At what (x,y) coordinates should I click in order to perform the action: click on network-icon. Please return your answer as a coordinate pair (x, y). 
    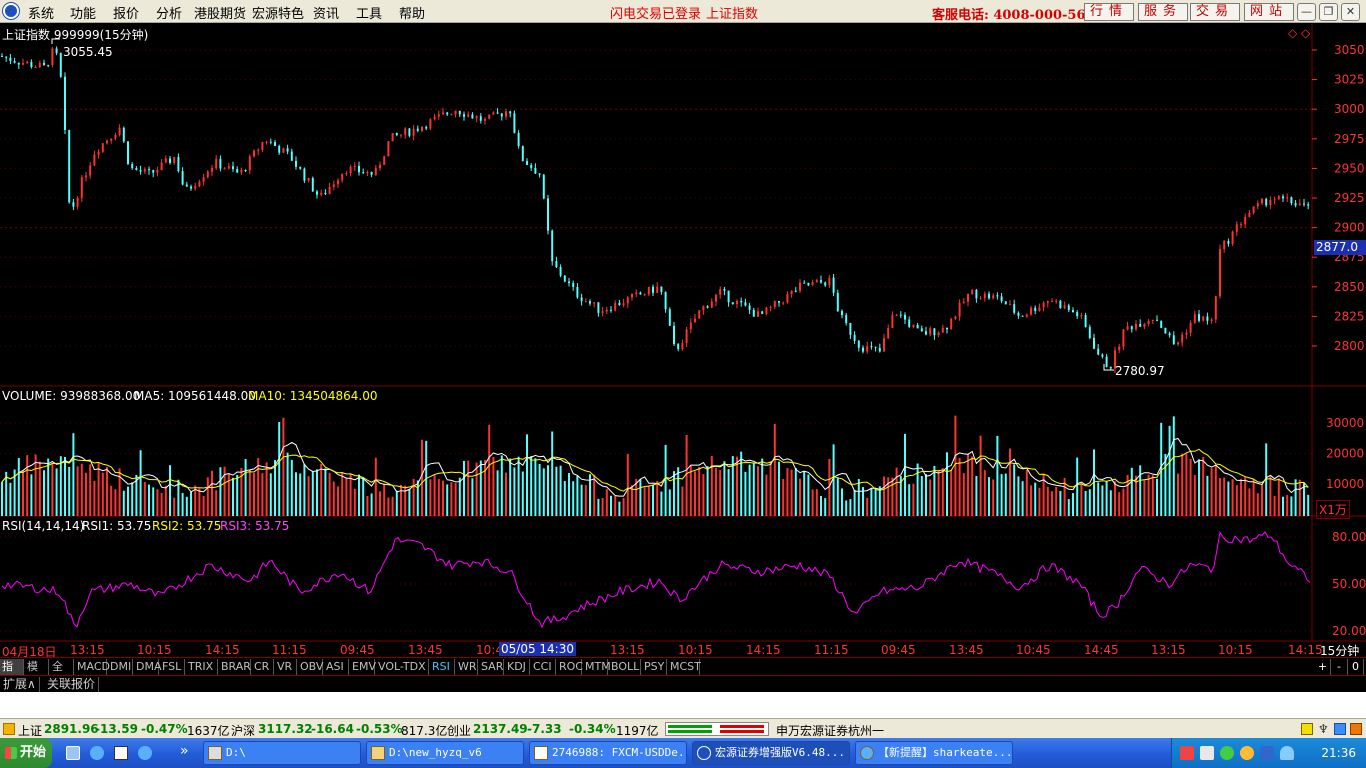
    Looking at the image, I should click on (1340, 729).